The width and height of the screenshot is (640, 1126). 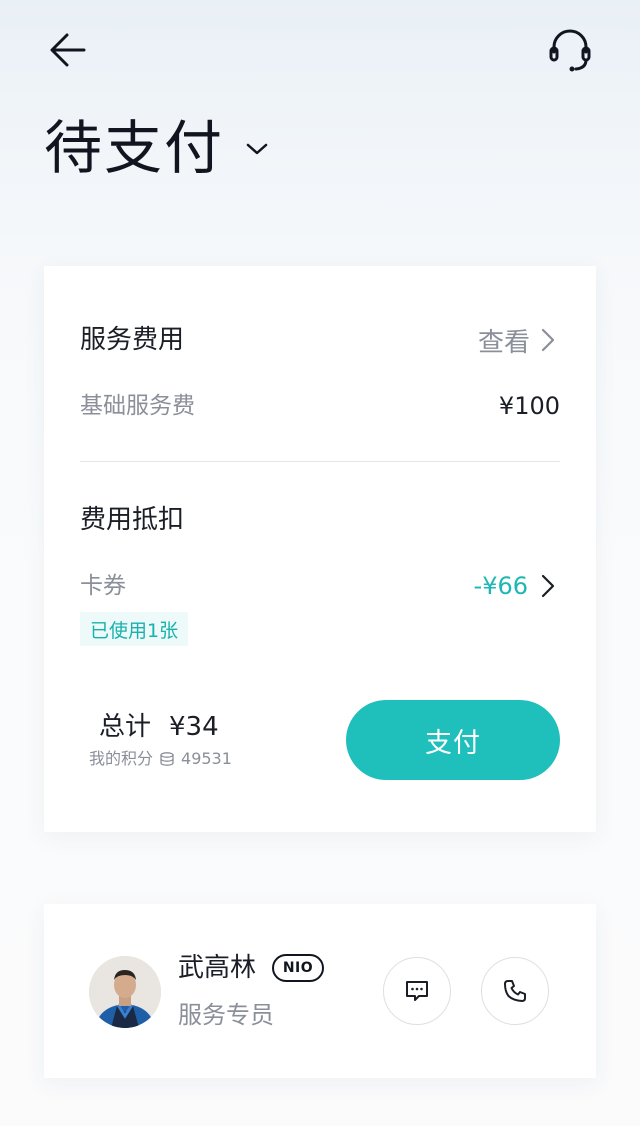 What do you see at coordinates (226, 1015) in the screenshot?
I see `agent-role: 服务专员` at bounding box center [226, 1015].